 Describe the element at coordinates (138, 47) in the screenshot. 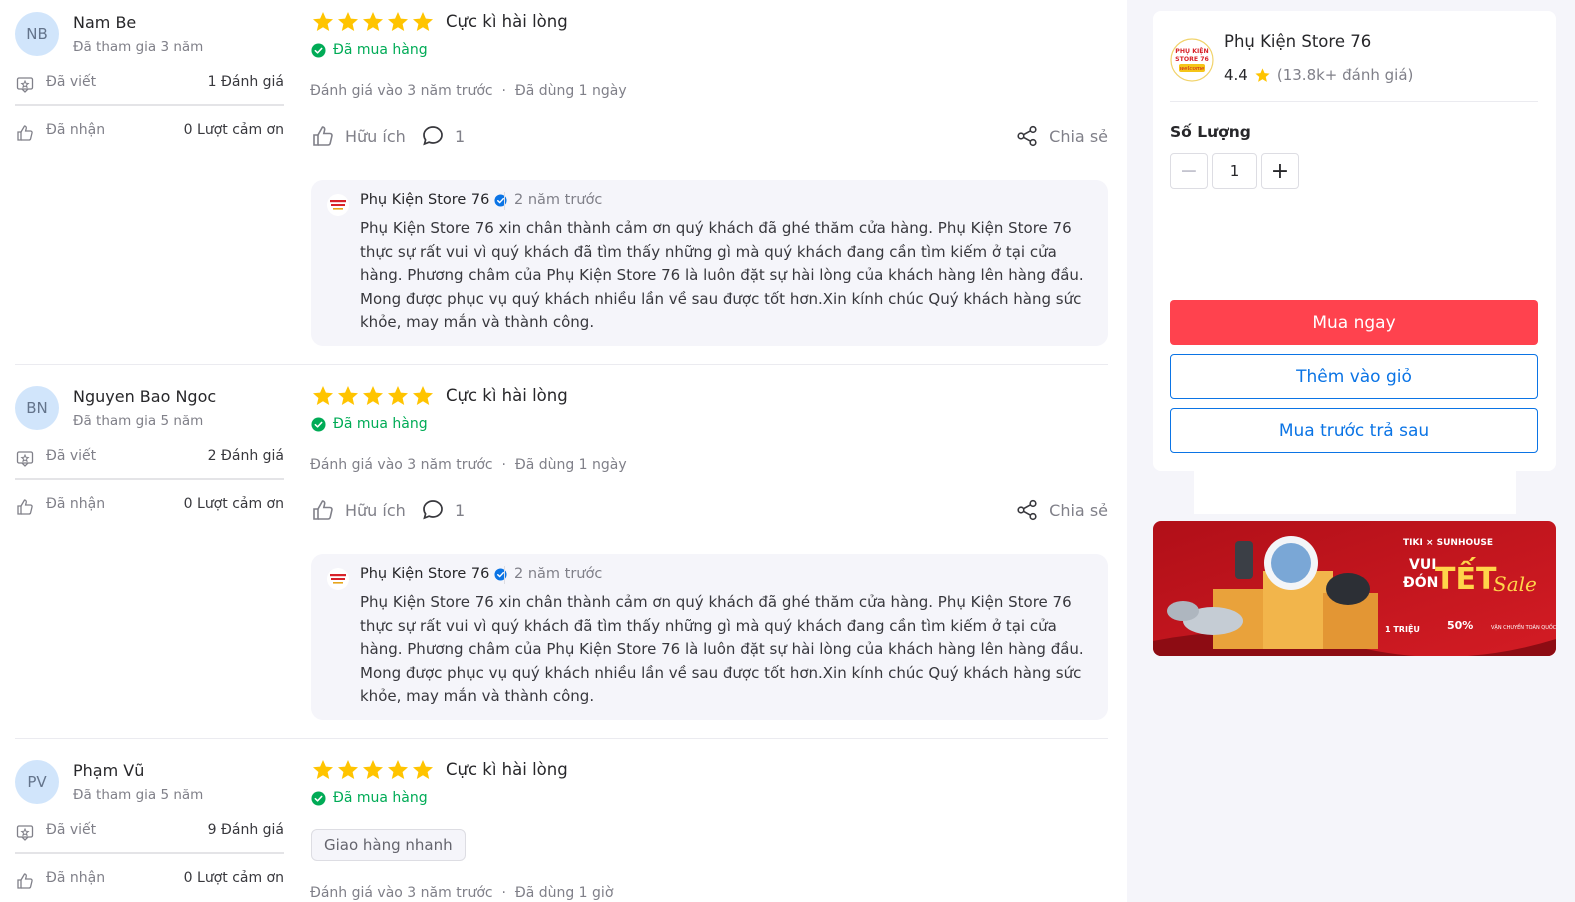

I see `reviewer-joined: Đã tham gia 3 năm` at that location.